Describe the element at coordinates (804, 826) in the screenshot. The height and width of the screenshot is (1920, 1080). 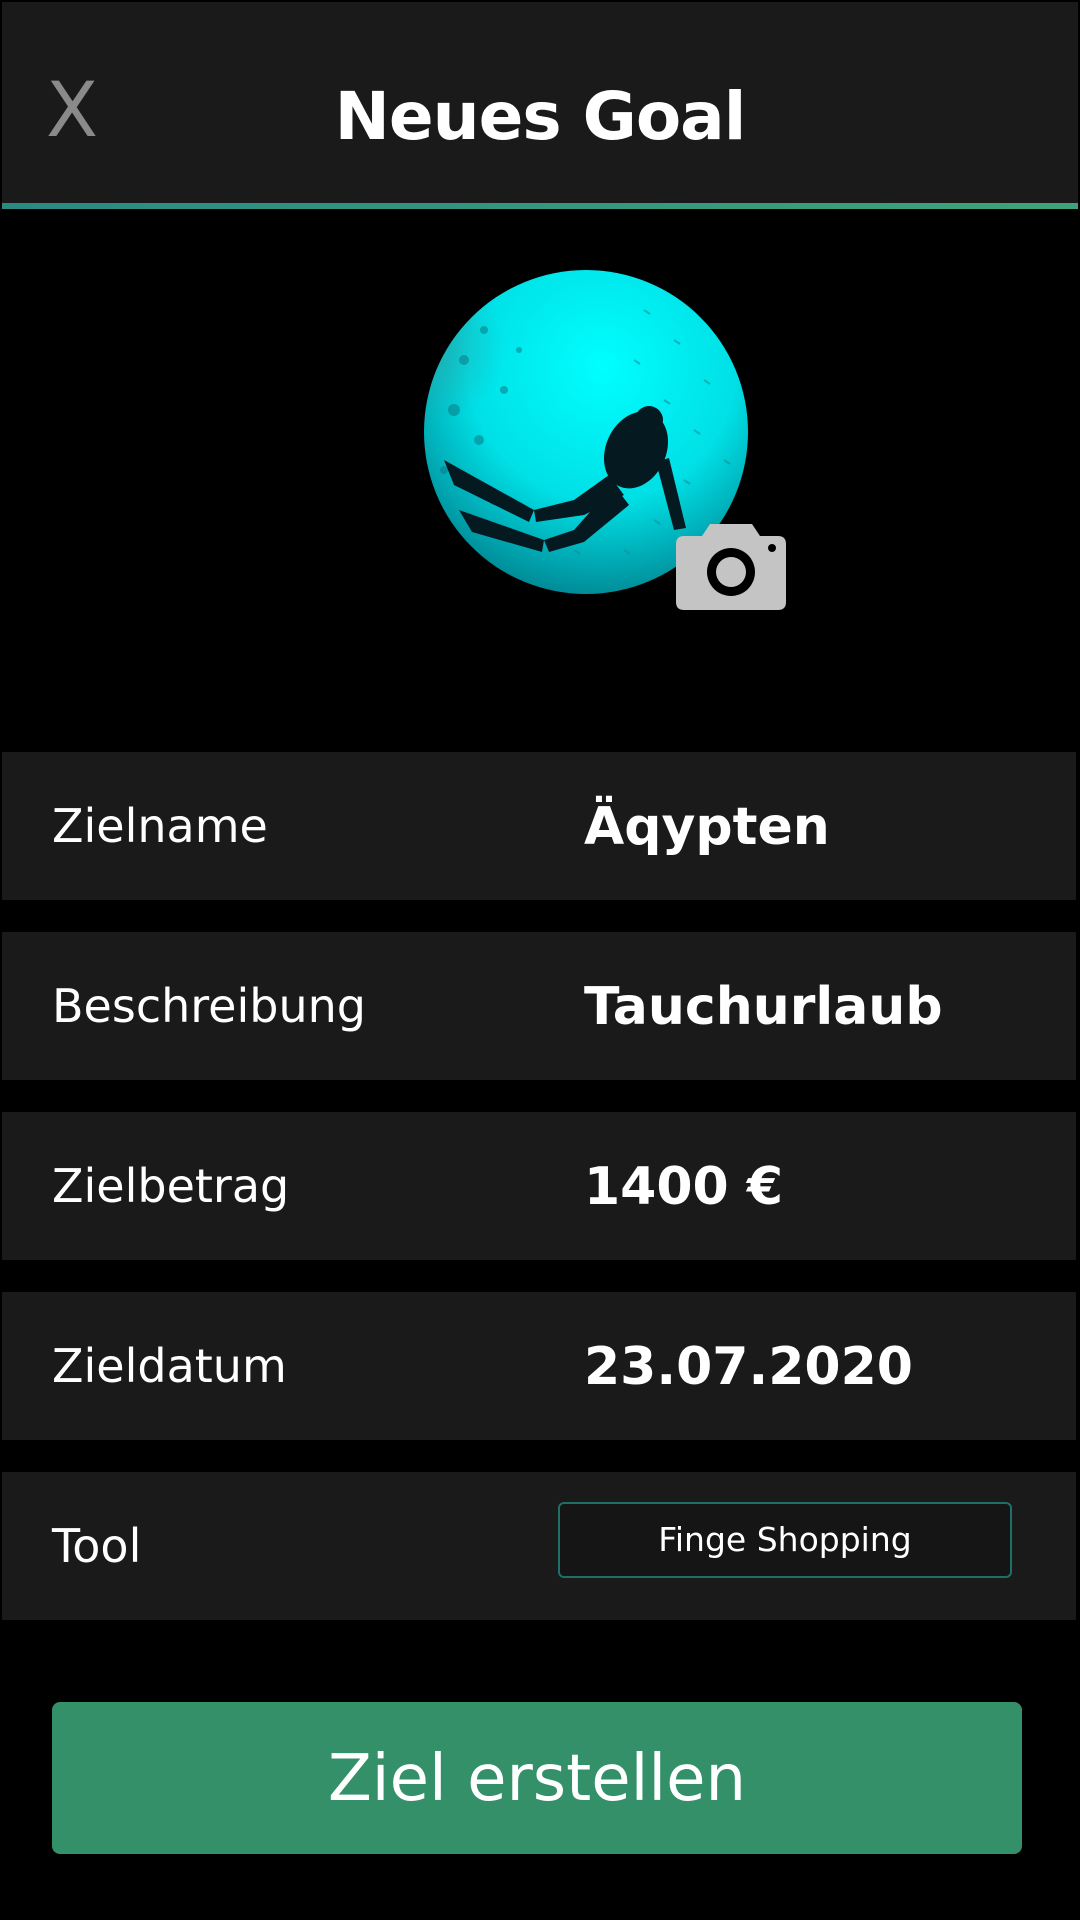
I see `zielname-field: Äqypten` at that location.